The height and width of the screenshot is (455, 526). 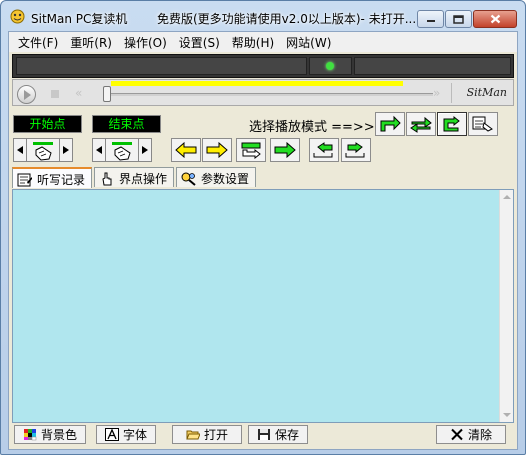 I want to click on close-button, so click(x=495, y=19).